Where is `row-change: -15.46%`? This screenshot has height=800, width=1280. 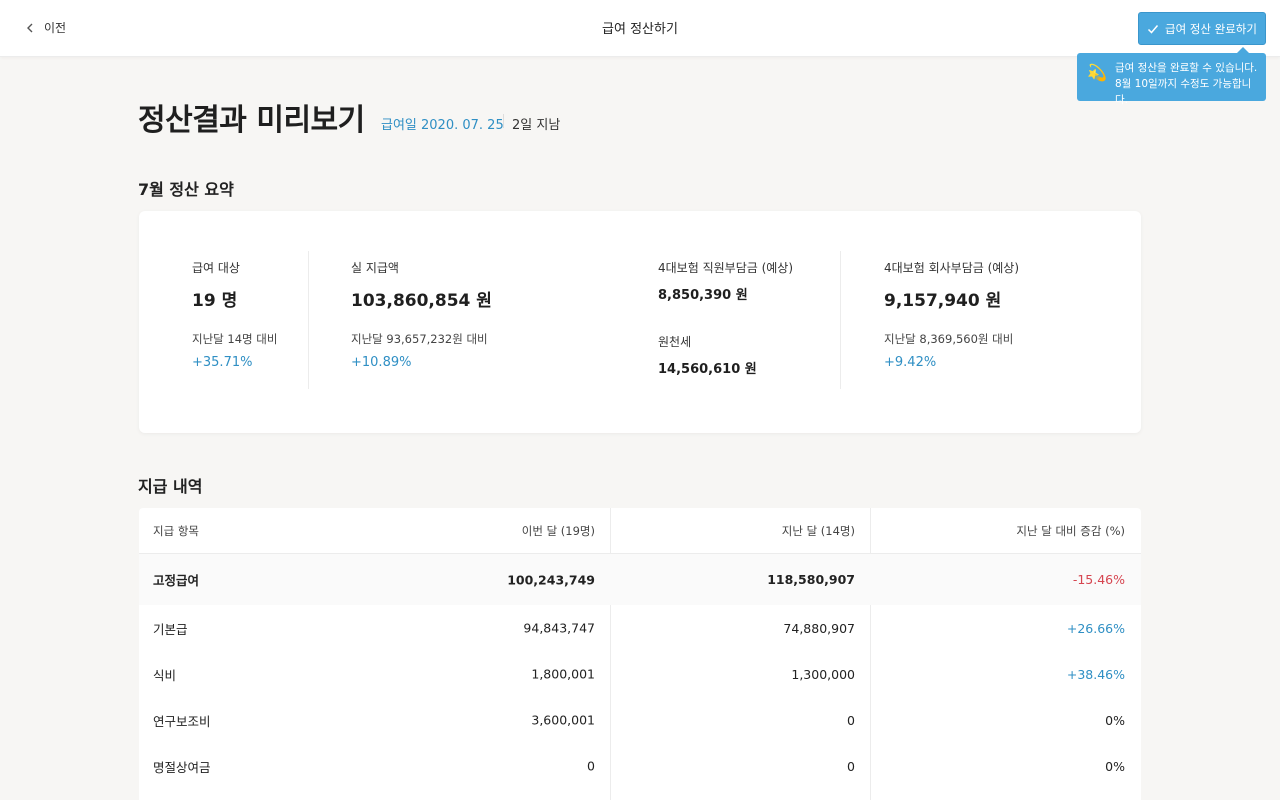 row-change: -15.46% is located at coordinates (1098, 579).